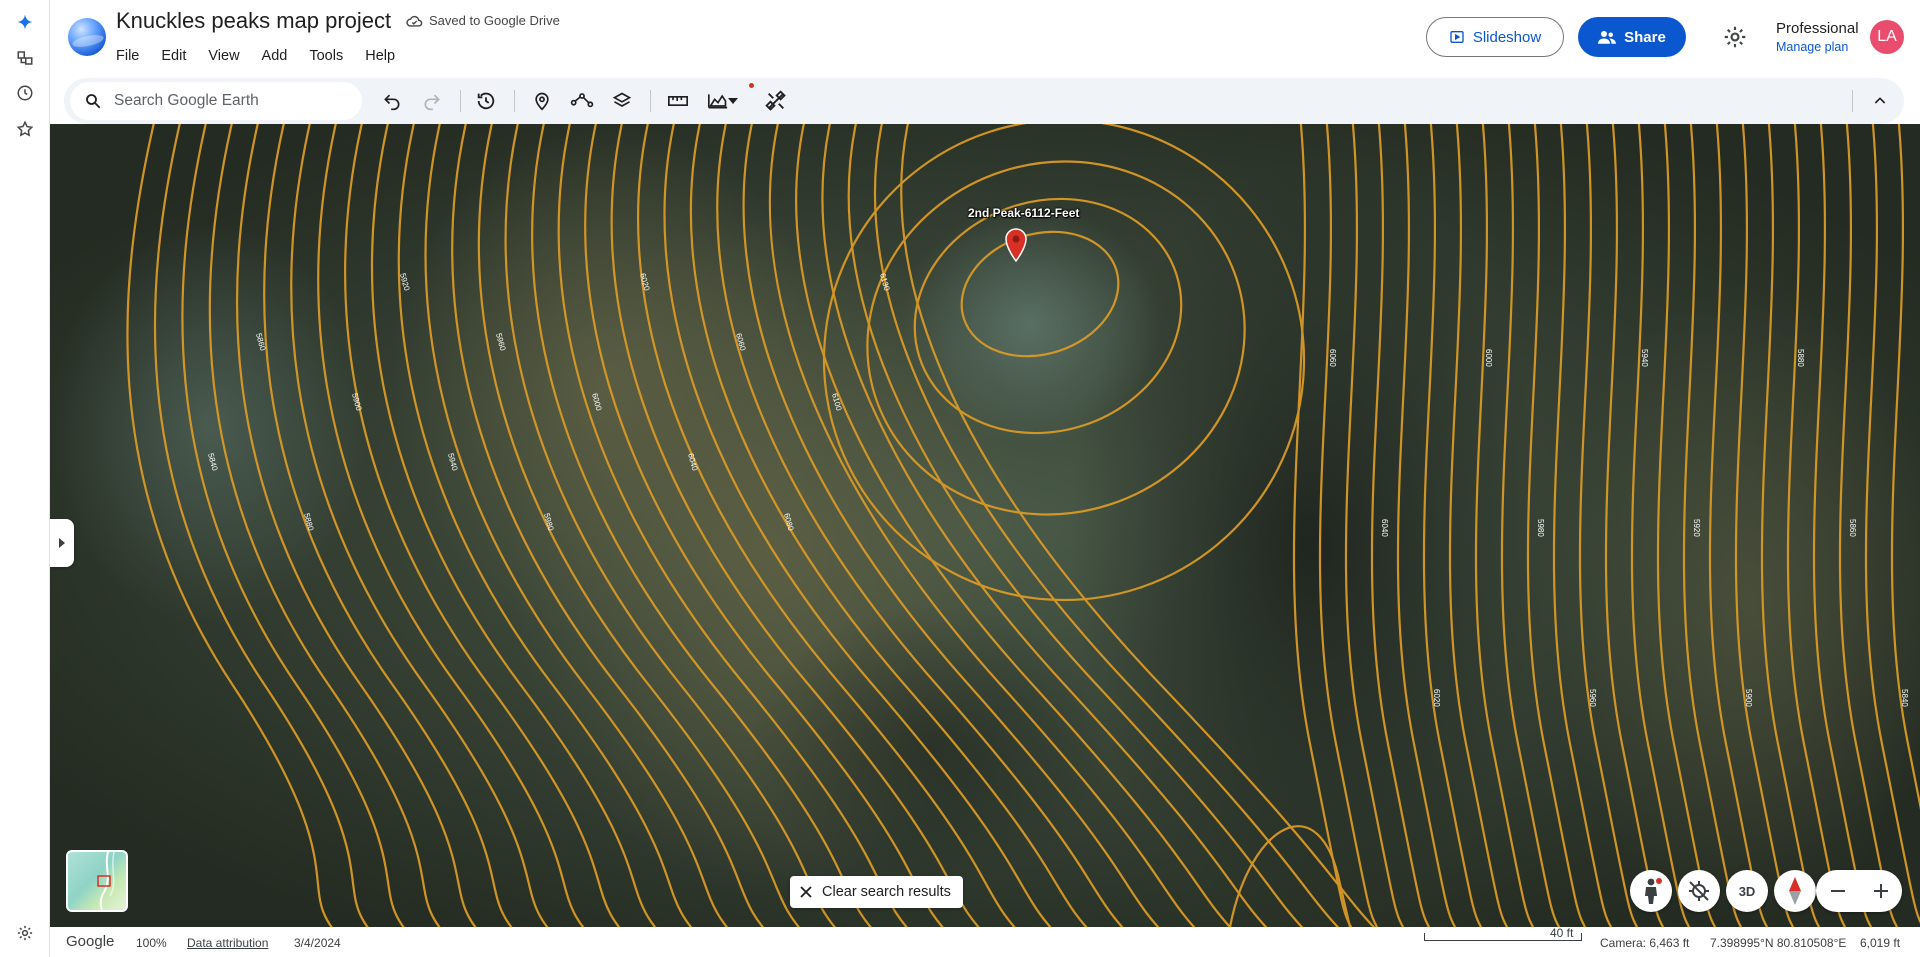  I want to click on contour-label: 5940, so click(1644, 358).